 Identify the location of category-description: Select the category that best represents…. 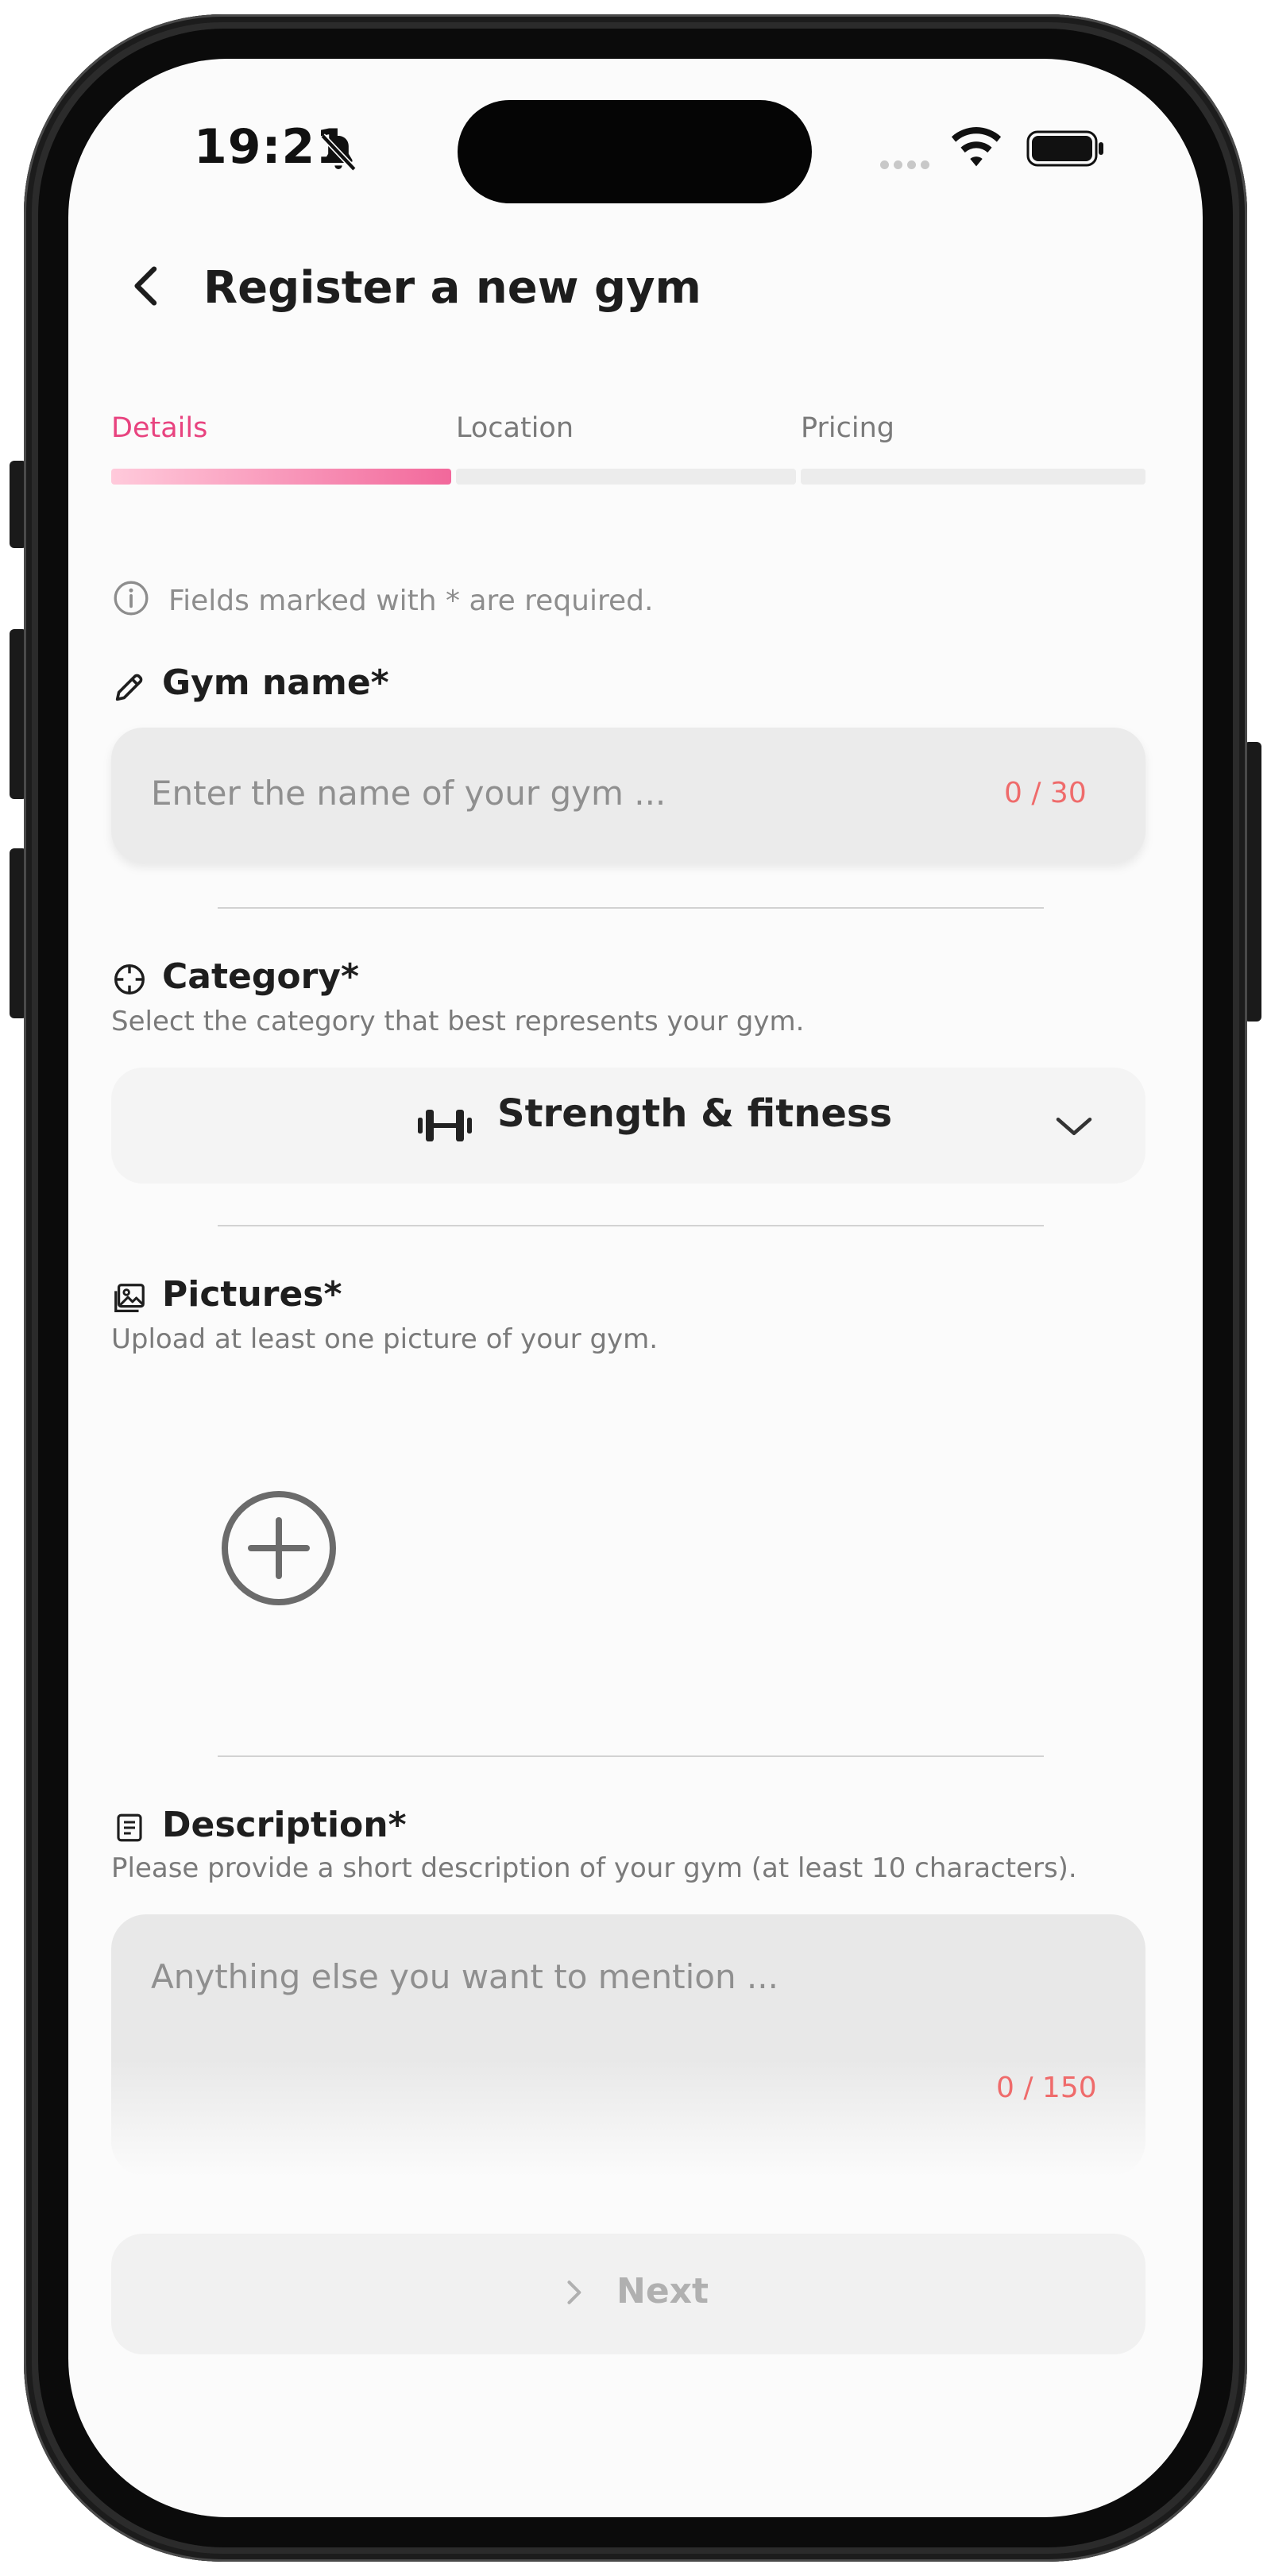
(458, 1022).